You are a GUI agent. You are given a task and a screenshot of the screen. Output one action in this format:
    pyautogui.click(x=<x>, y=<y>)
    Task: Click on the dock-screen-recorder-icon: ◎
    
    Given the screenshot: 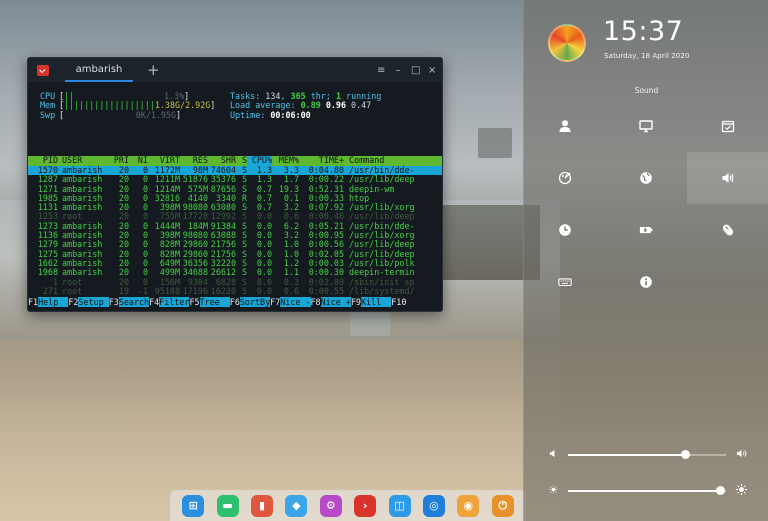 What is the action you would take?
    pyautogui.click(x=433, y=505)
    